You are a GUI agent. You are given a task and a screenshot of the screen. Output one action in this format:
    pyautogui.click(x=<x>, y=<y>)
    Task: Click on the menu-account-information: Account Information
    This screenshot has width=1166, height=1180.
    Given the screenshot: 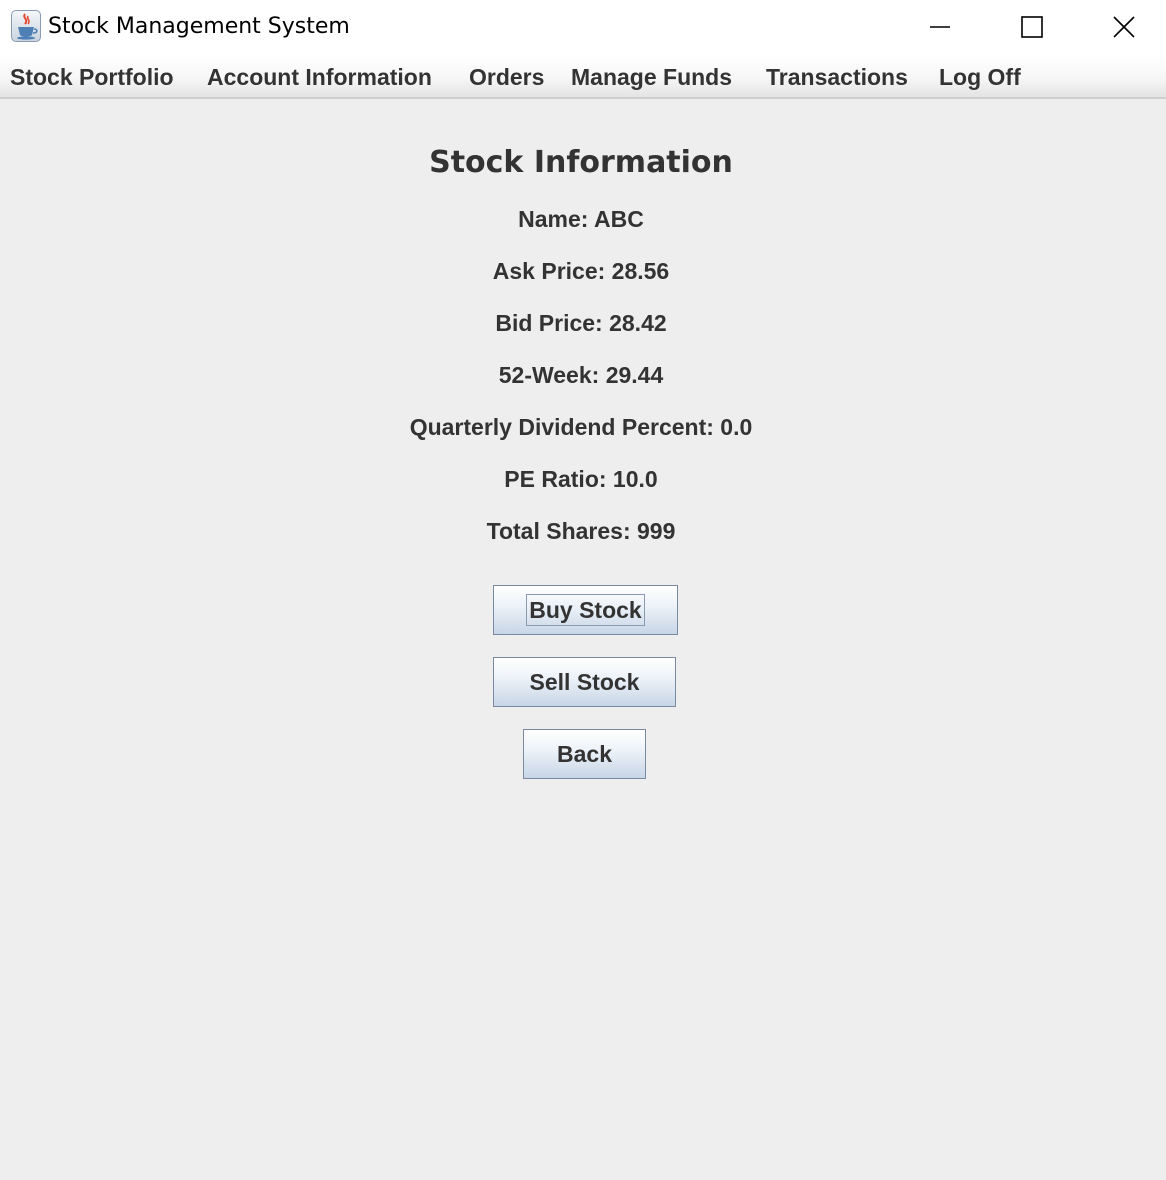 What is the action you would take?
    pyautogui.click(x=319, y=77)
    